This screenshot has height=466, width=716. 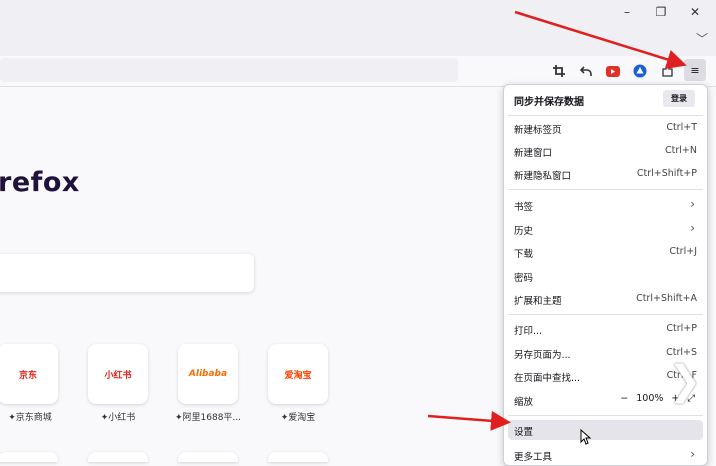 What do you see at coordinates (681, 150) in the screenshot?
I see `menu-item-shortcut: Ctrl+N` at bounding box center [681, 150].